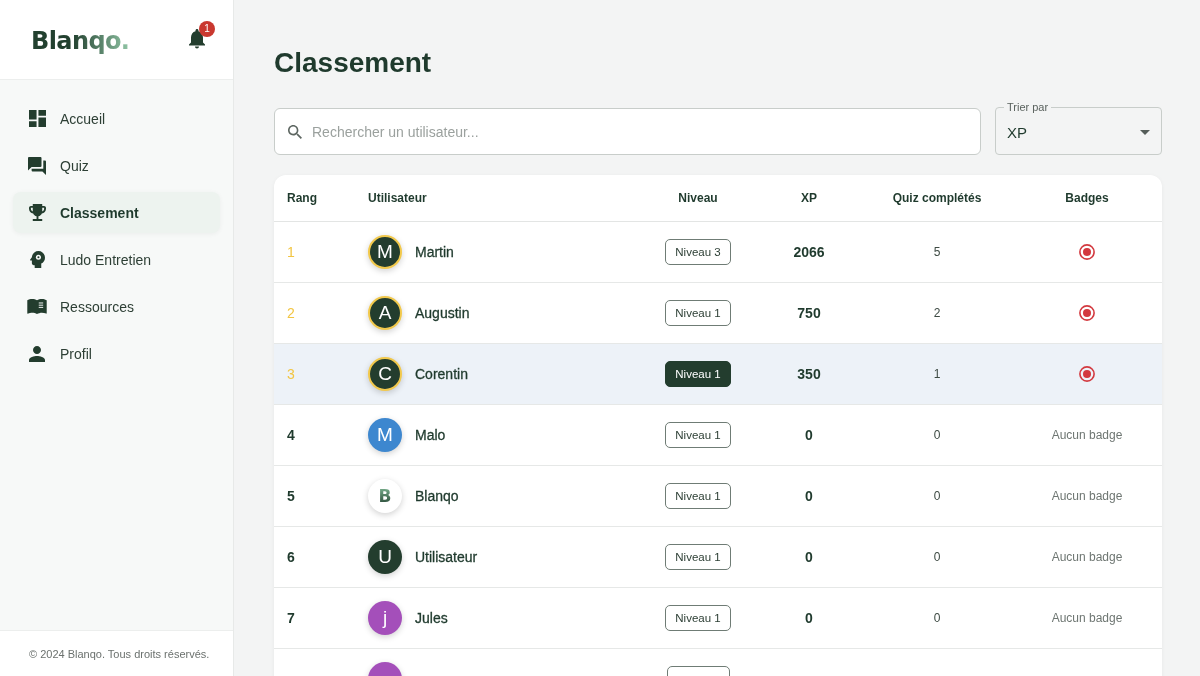 This screenshot has width=1200, height=676. Describe the element at coordinates (37, 118) in the screenshot. I see `dashboard-icon` at that location.